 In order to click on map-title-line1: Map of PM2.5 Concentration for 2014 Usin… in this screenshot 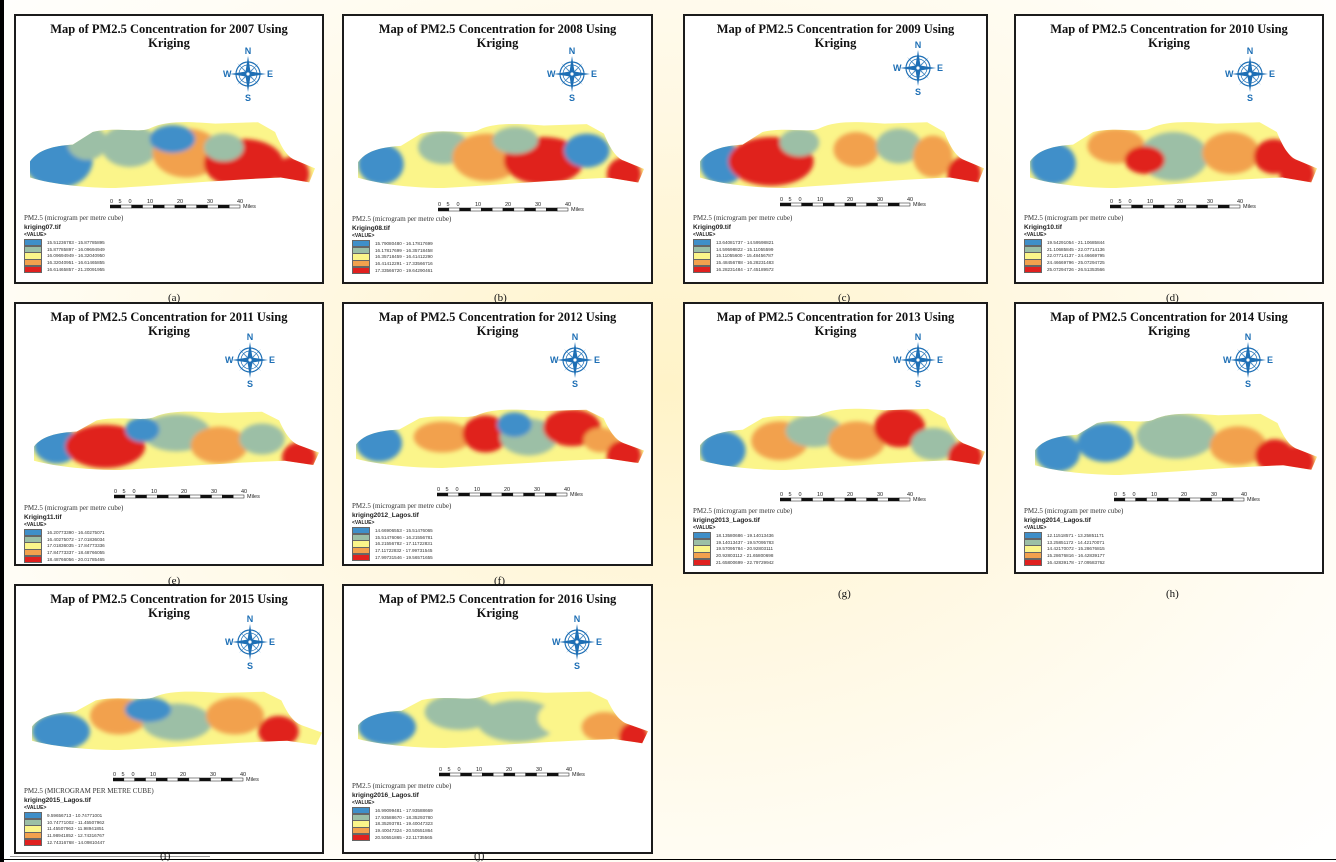, I will do `click(1169, 317)`.